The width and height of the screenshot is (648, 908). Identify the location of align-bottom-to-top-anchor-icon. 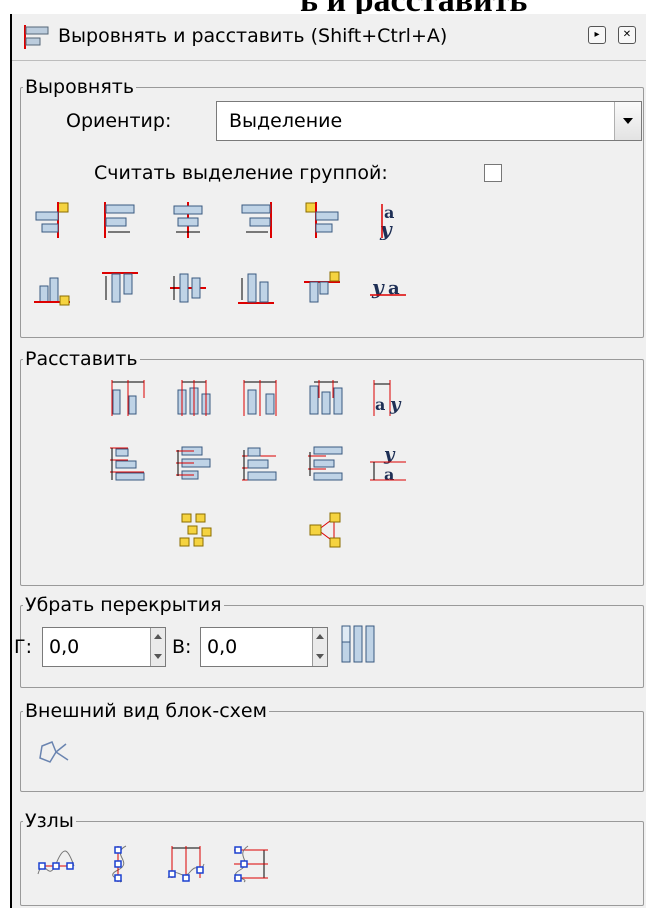
(52, 288).